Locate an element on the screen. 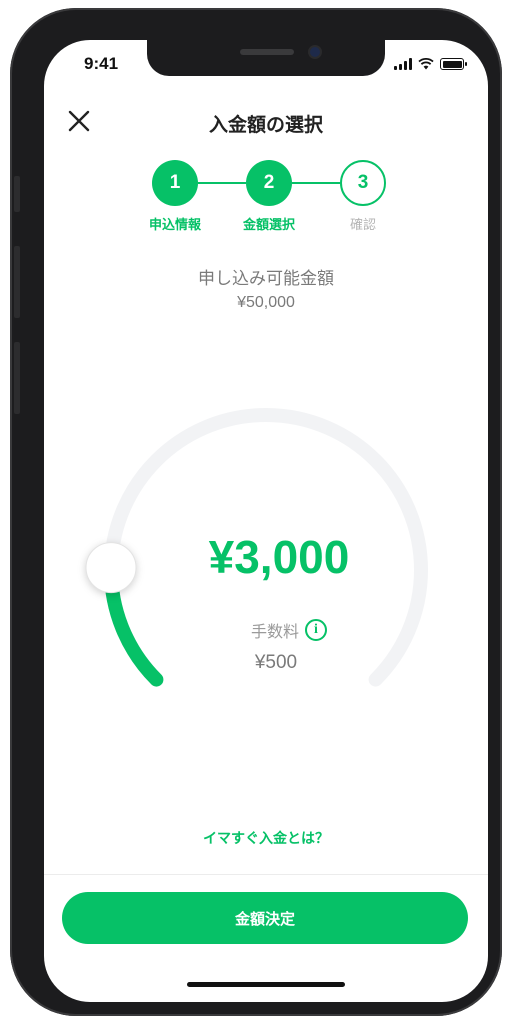  battery-icon is located at coordinates (453, 64).